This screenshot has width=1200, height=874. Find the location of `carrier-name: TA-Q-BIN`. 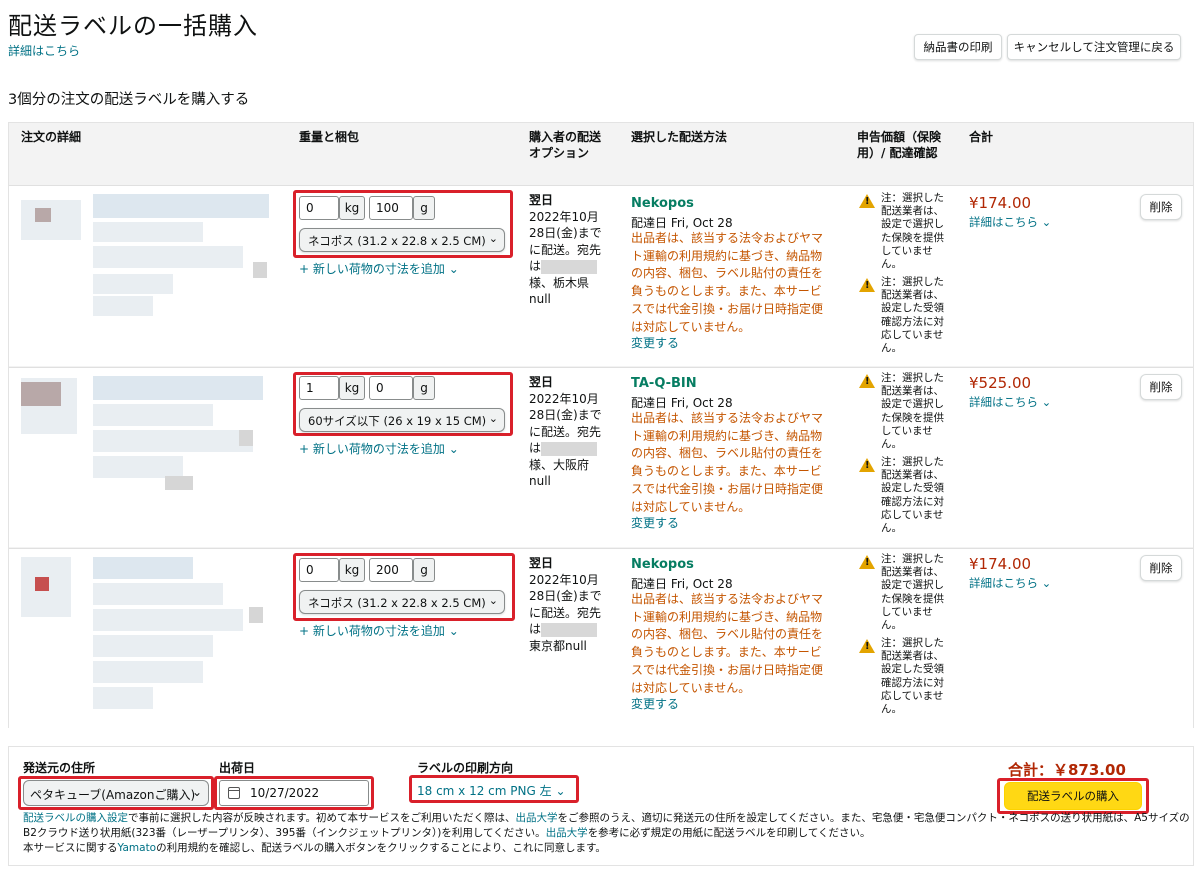

carrier-name: TA-Q-BIN is located at coordinates (664, 383).